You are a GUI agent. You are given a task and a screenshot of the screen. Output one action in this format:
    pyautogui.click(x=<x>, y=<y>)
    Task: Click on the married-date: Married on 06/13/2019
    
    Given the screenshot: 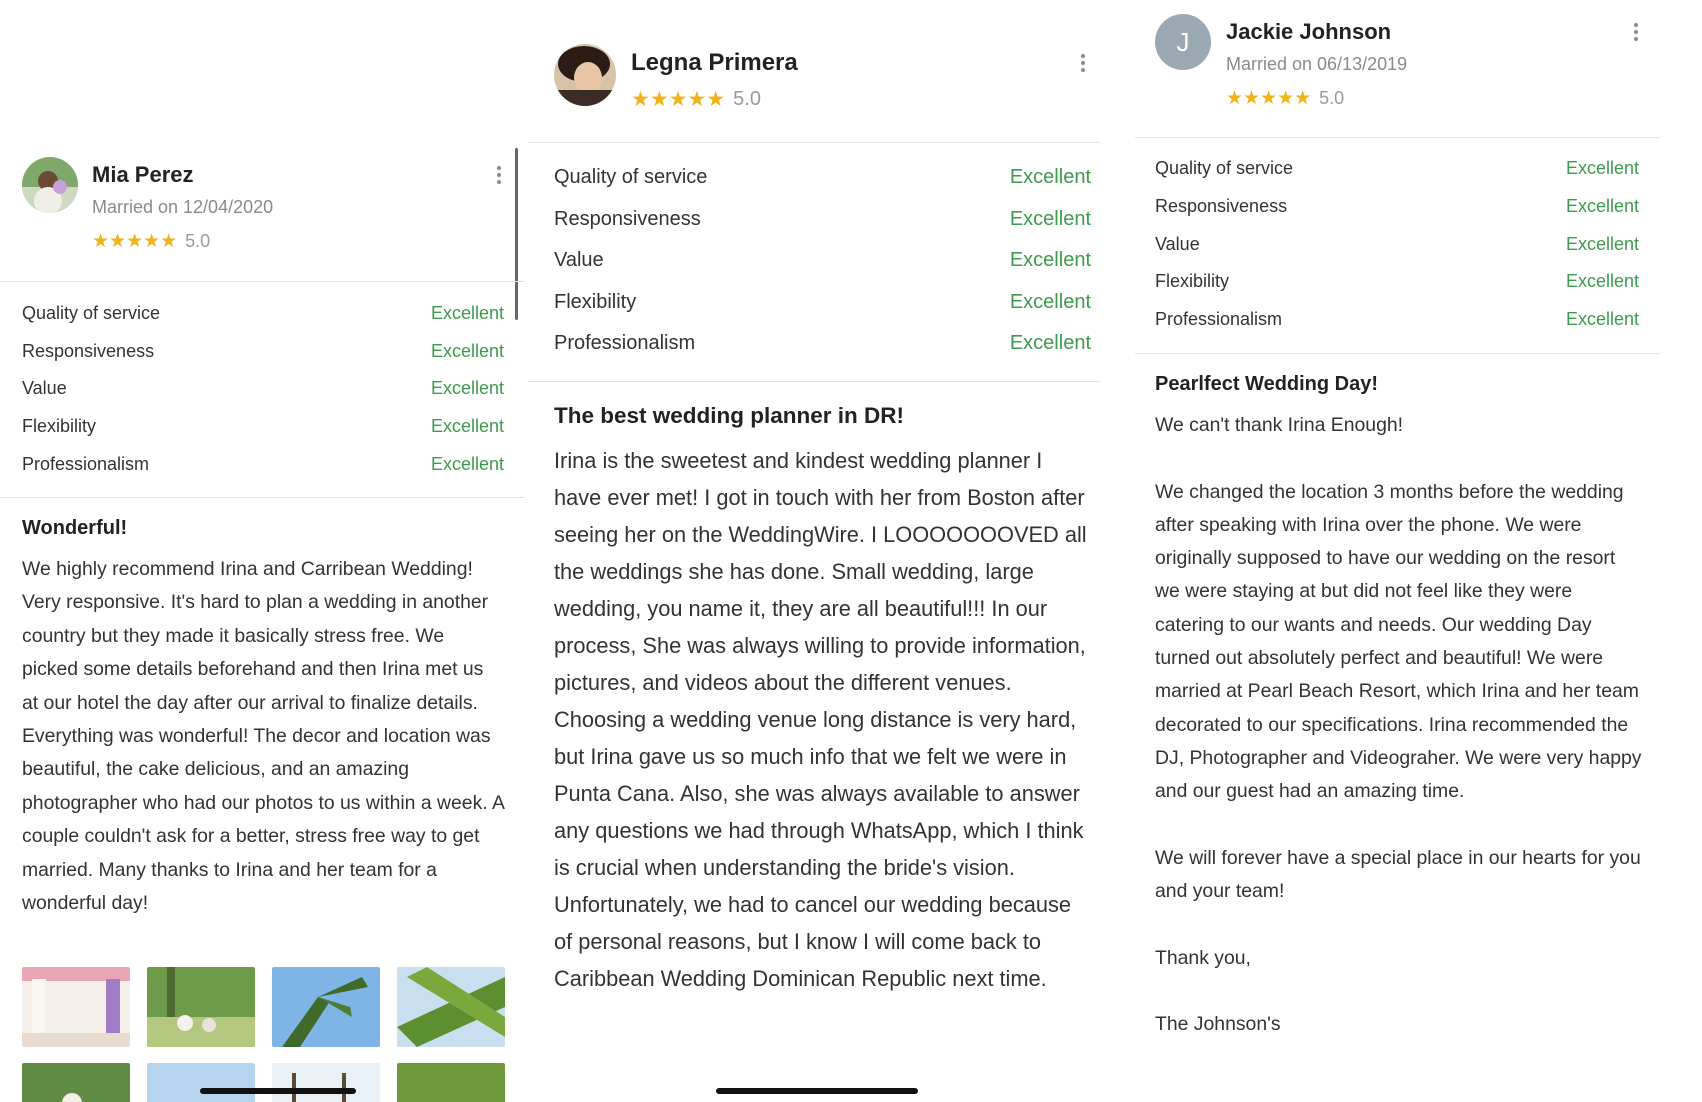 What is the action you would take?
    pyautogui.click(x=1317, y=64)
    